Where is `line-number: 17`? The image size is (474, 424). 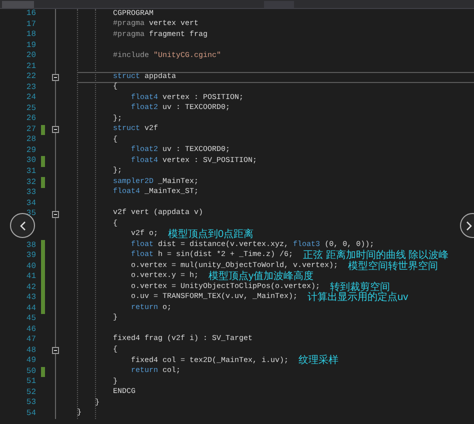 line-number: 17 is located at coordinates (31, 24).